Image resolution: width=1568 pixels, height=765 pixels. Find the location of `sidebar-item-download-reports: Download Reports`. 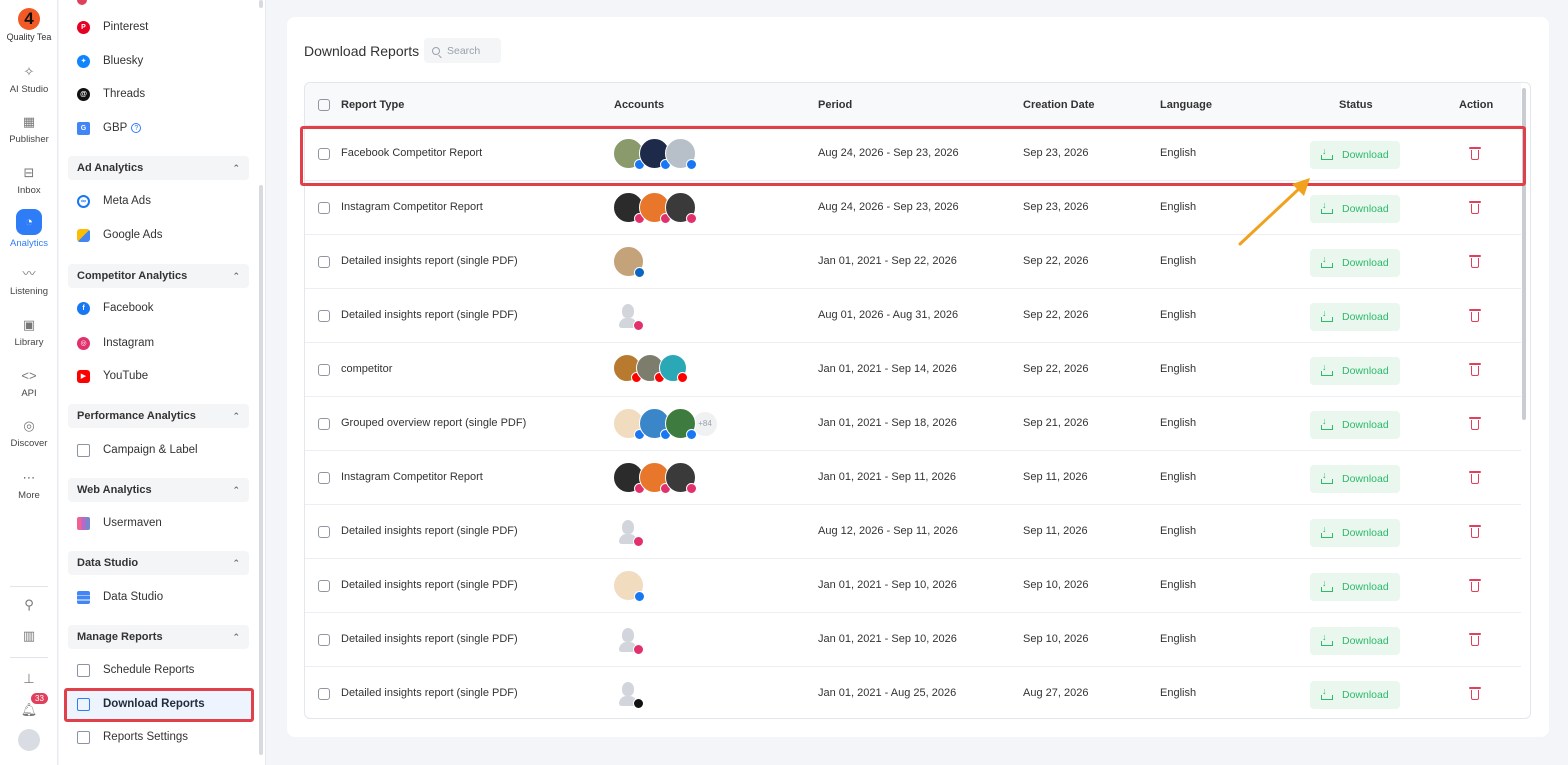

sidebar-item-download-reports: Download Reports is located at coordinates (162, 704).